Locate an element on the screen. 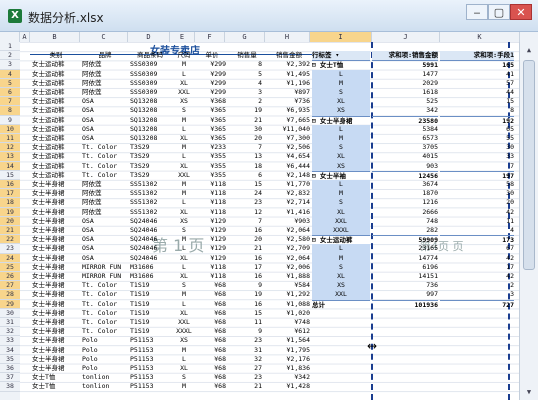 This screenshot has height=400, width=538. table-cell: S is located at coordinates (184, 230).